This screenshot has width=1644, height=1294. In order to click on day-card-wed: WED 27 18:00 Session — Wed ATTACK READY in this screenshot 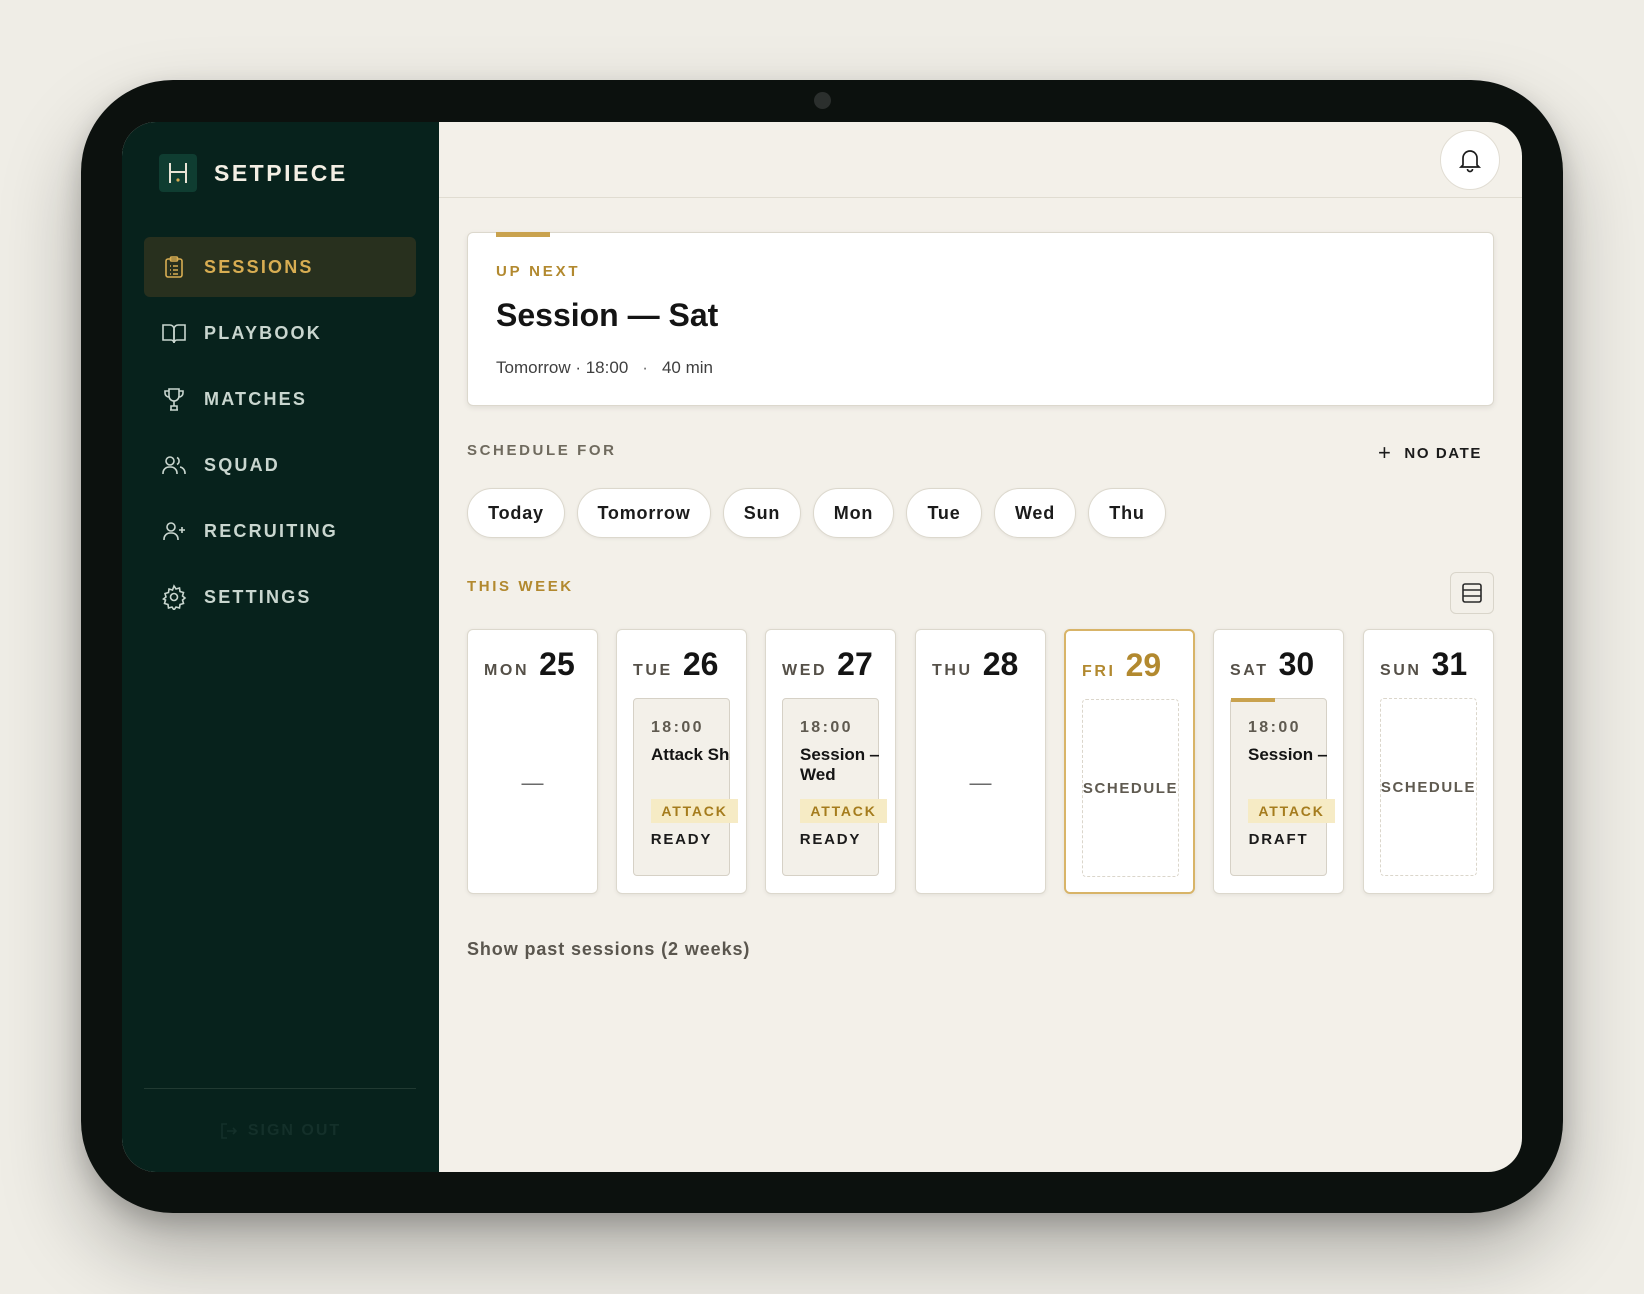, I will do `click(830, 761)`.